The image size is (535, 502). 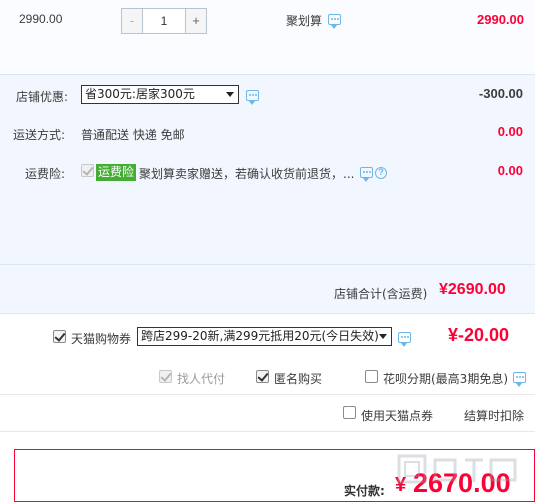 I want to click on shop-discount-amount: -300.00, so click(x=500, y=93).